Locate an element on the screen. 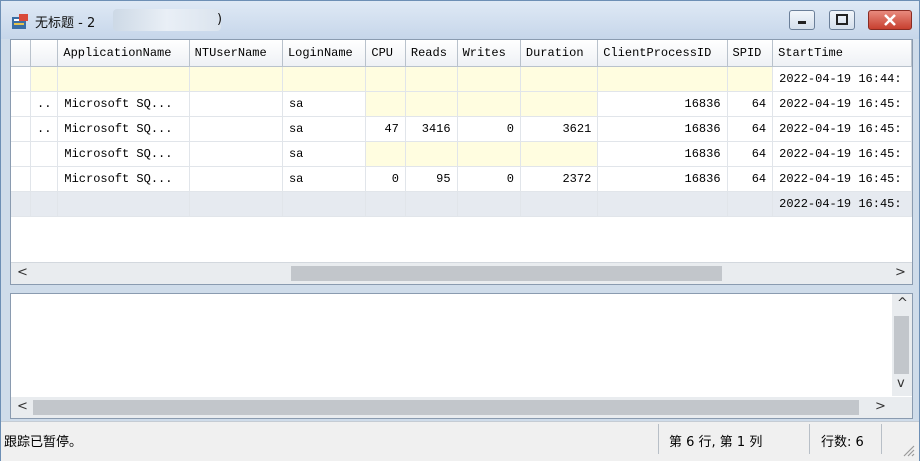 This screenshot has height=461, width=920. column-header-reads: Reads is located at coordinates (431, 53).